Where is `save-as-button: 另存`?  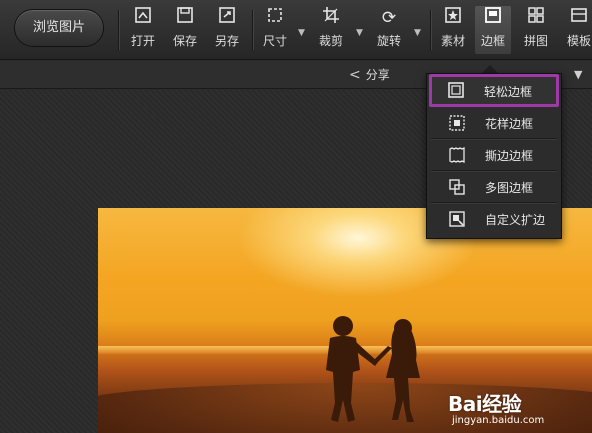
save-as-button: 另存 is located at coordinates (227, 30).